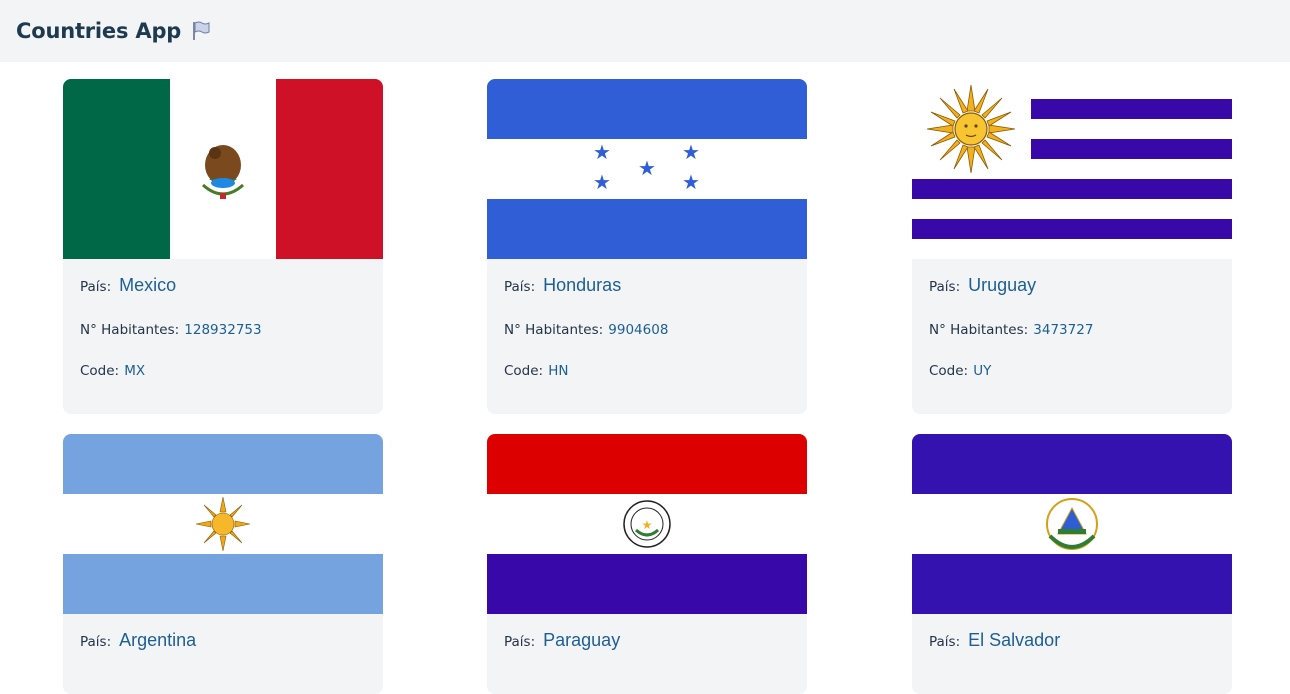 This screenshot has height=694, width=1290. I want to click on code-row: Code: HN, so click(536, 369).